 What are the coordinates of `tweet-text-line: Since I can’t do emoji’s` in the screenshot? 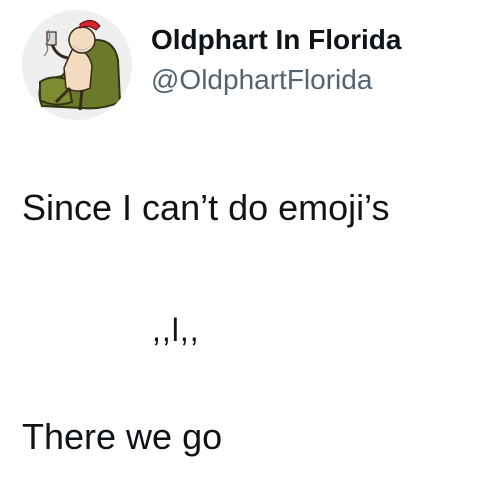 It's located at (206, 207).